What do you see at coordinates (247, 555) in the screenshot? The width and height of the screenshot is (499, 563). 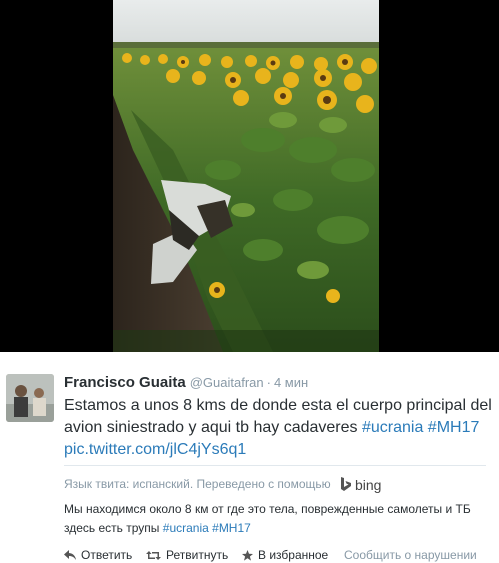 I see `star-icon` at bounding box center [247, 555].